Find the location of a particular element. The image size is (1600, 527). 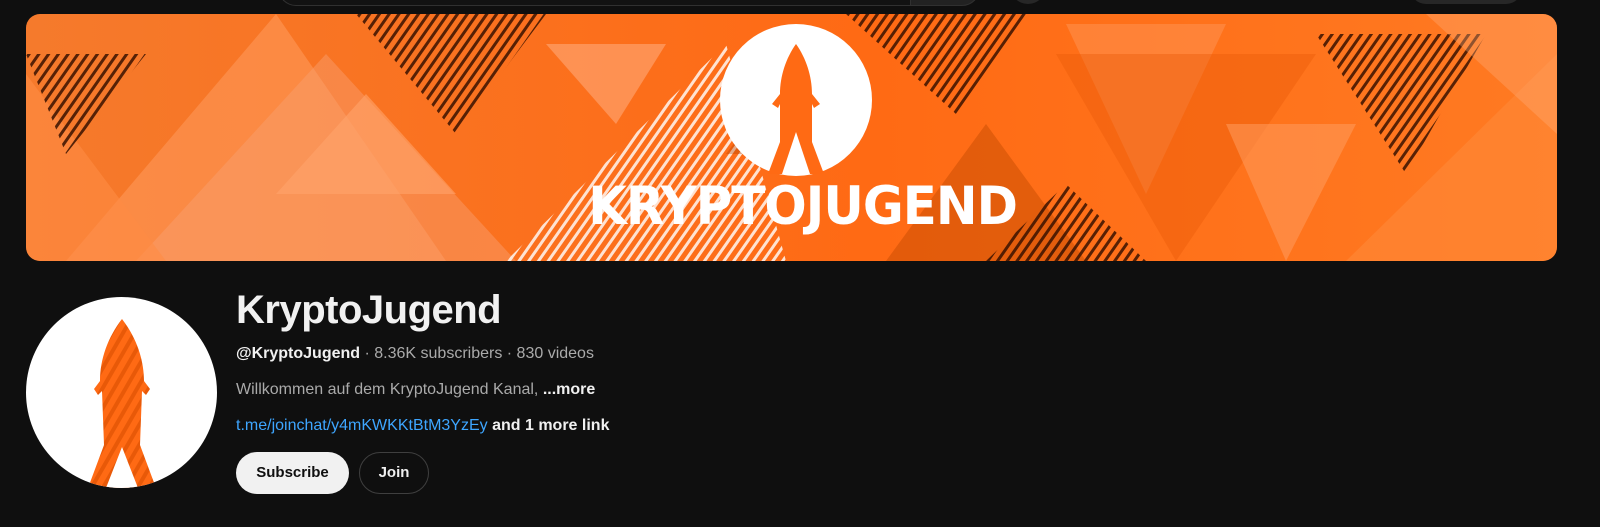

rocket-logo-icon is located at coordinates (796, 100).